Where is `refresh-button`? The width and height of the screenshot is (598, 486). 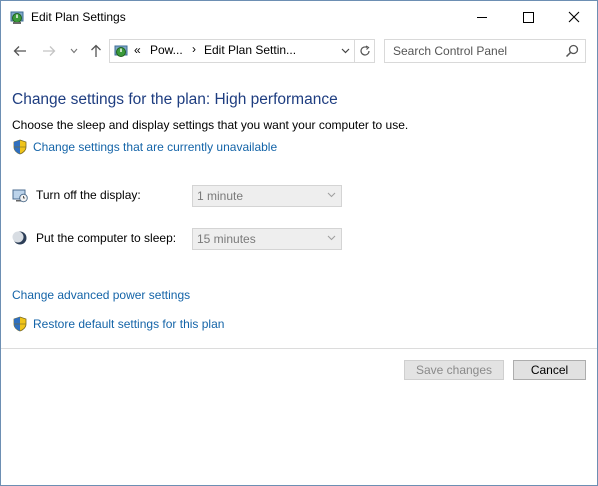
refresh-button is located at coordinates (364, 51).